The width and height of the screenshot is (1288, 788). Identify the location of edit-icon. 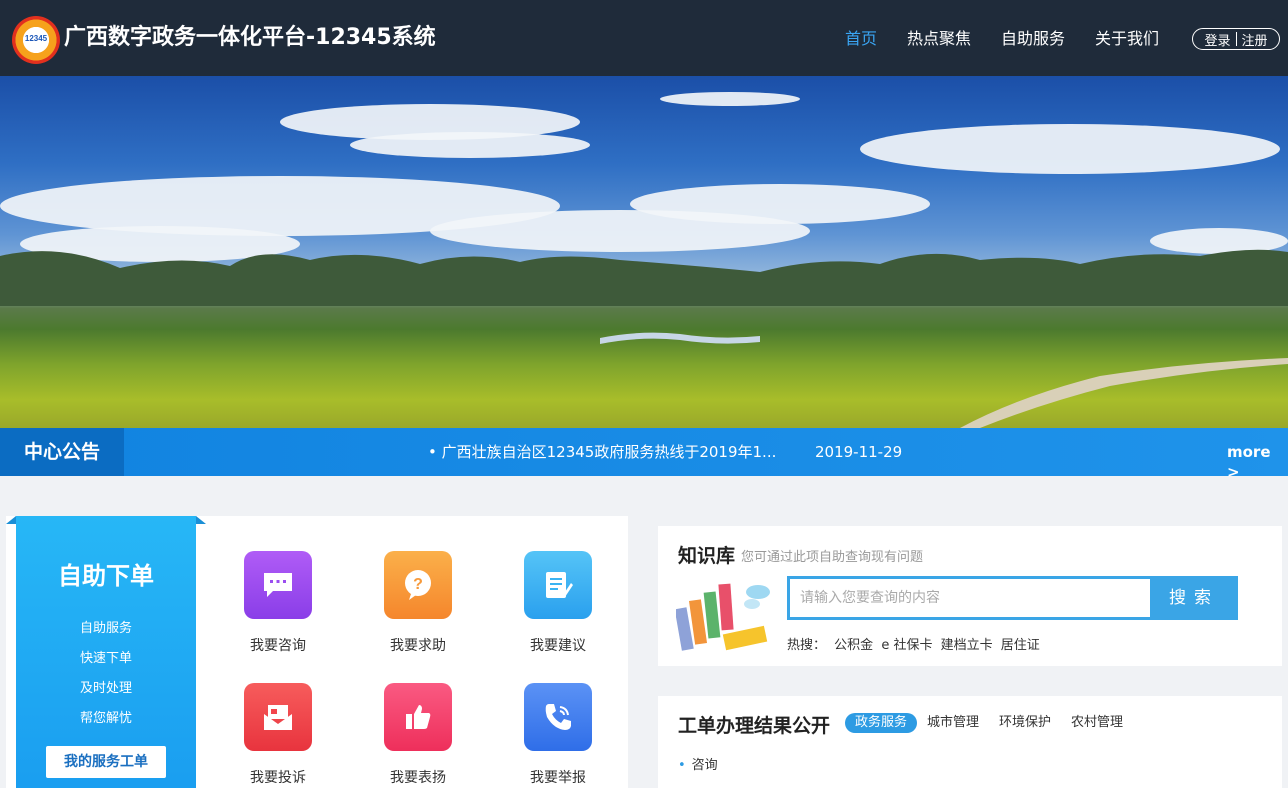
(558, 585).